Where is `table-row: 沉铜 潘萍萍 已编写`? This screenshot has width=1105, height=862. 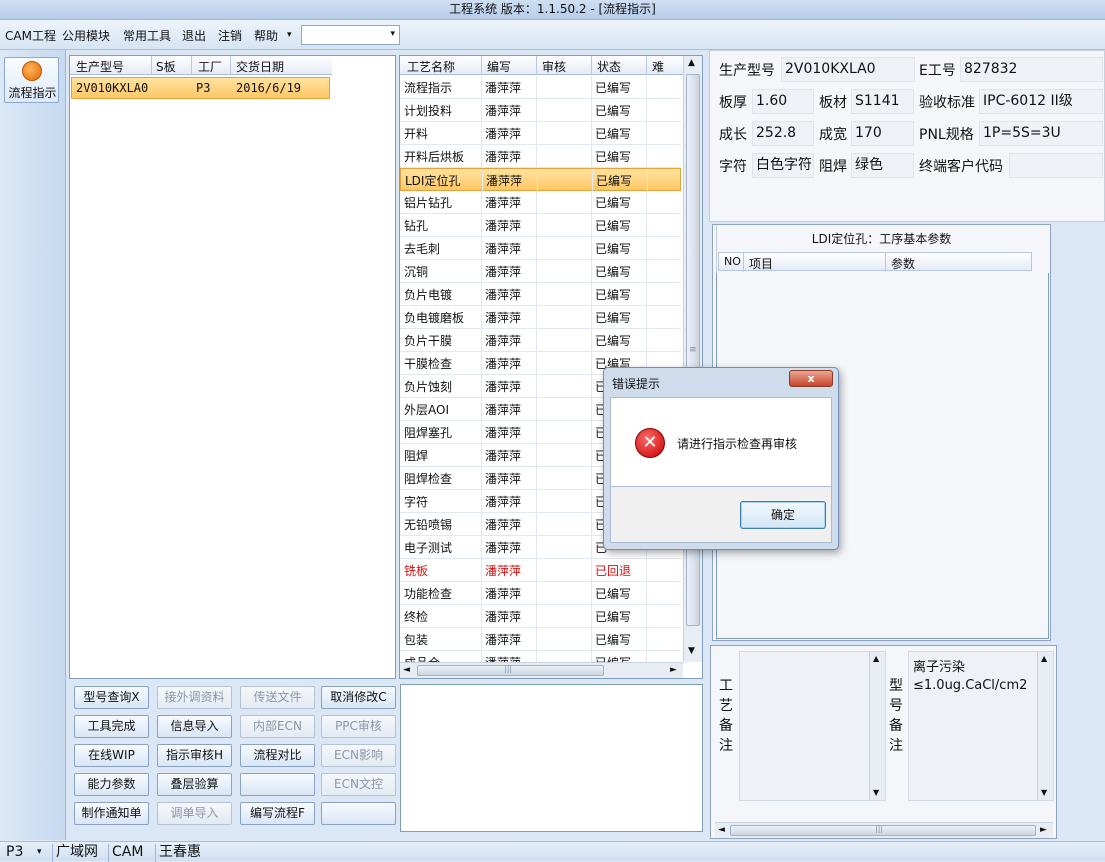
table-row: 沉铜 潘萍萍 已编写 is located at coordinates (540, 271).